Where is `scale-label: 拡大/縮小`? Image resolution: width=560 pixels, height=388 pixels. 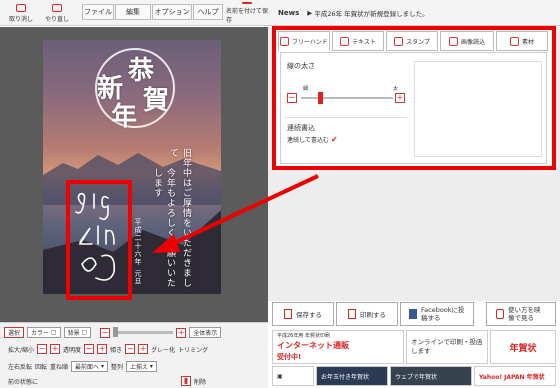 scale-label: 拡大/縮小 is located at coordinates (21, 350).